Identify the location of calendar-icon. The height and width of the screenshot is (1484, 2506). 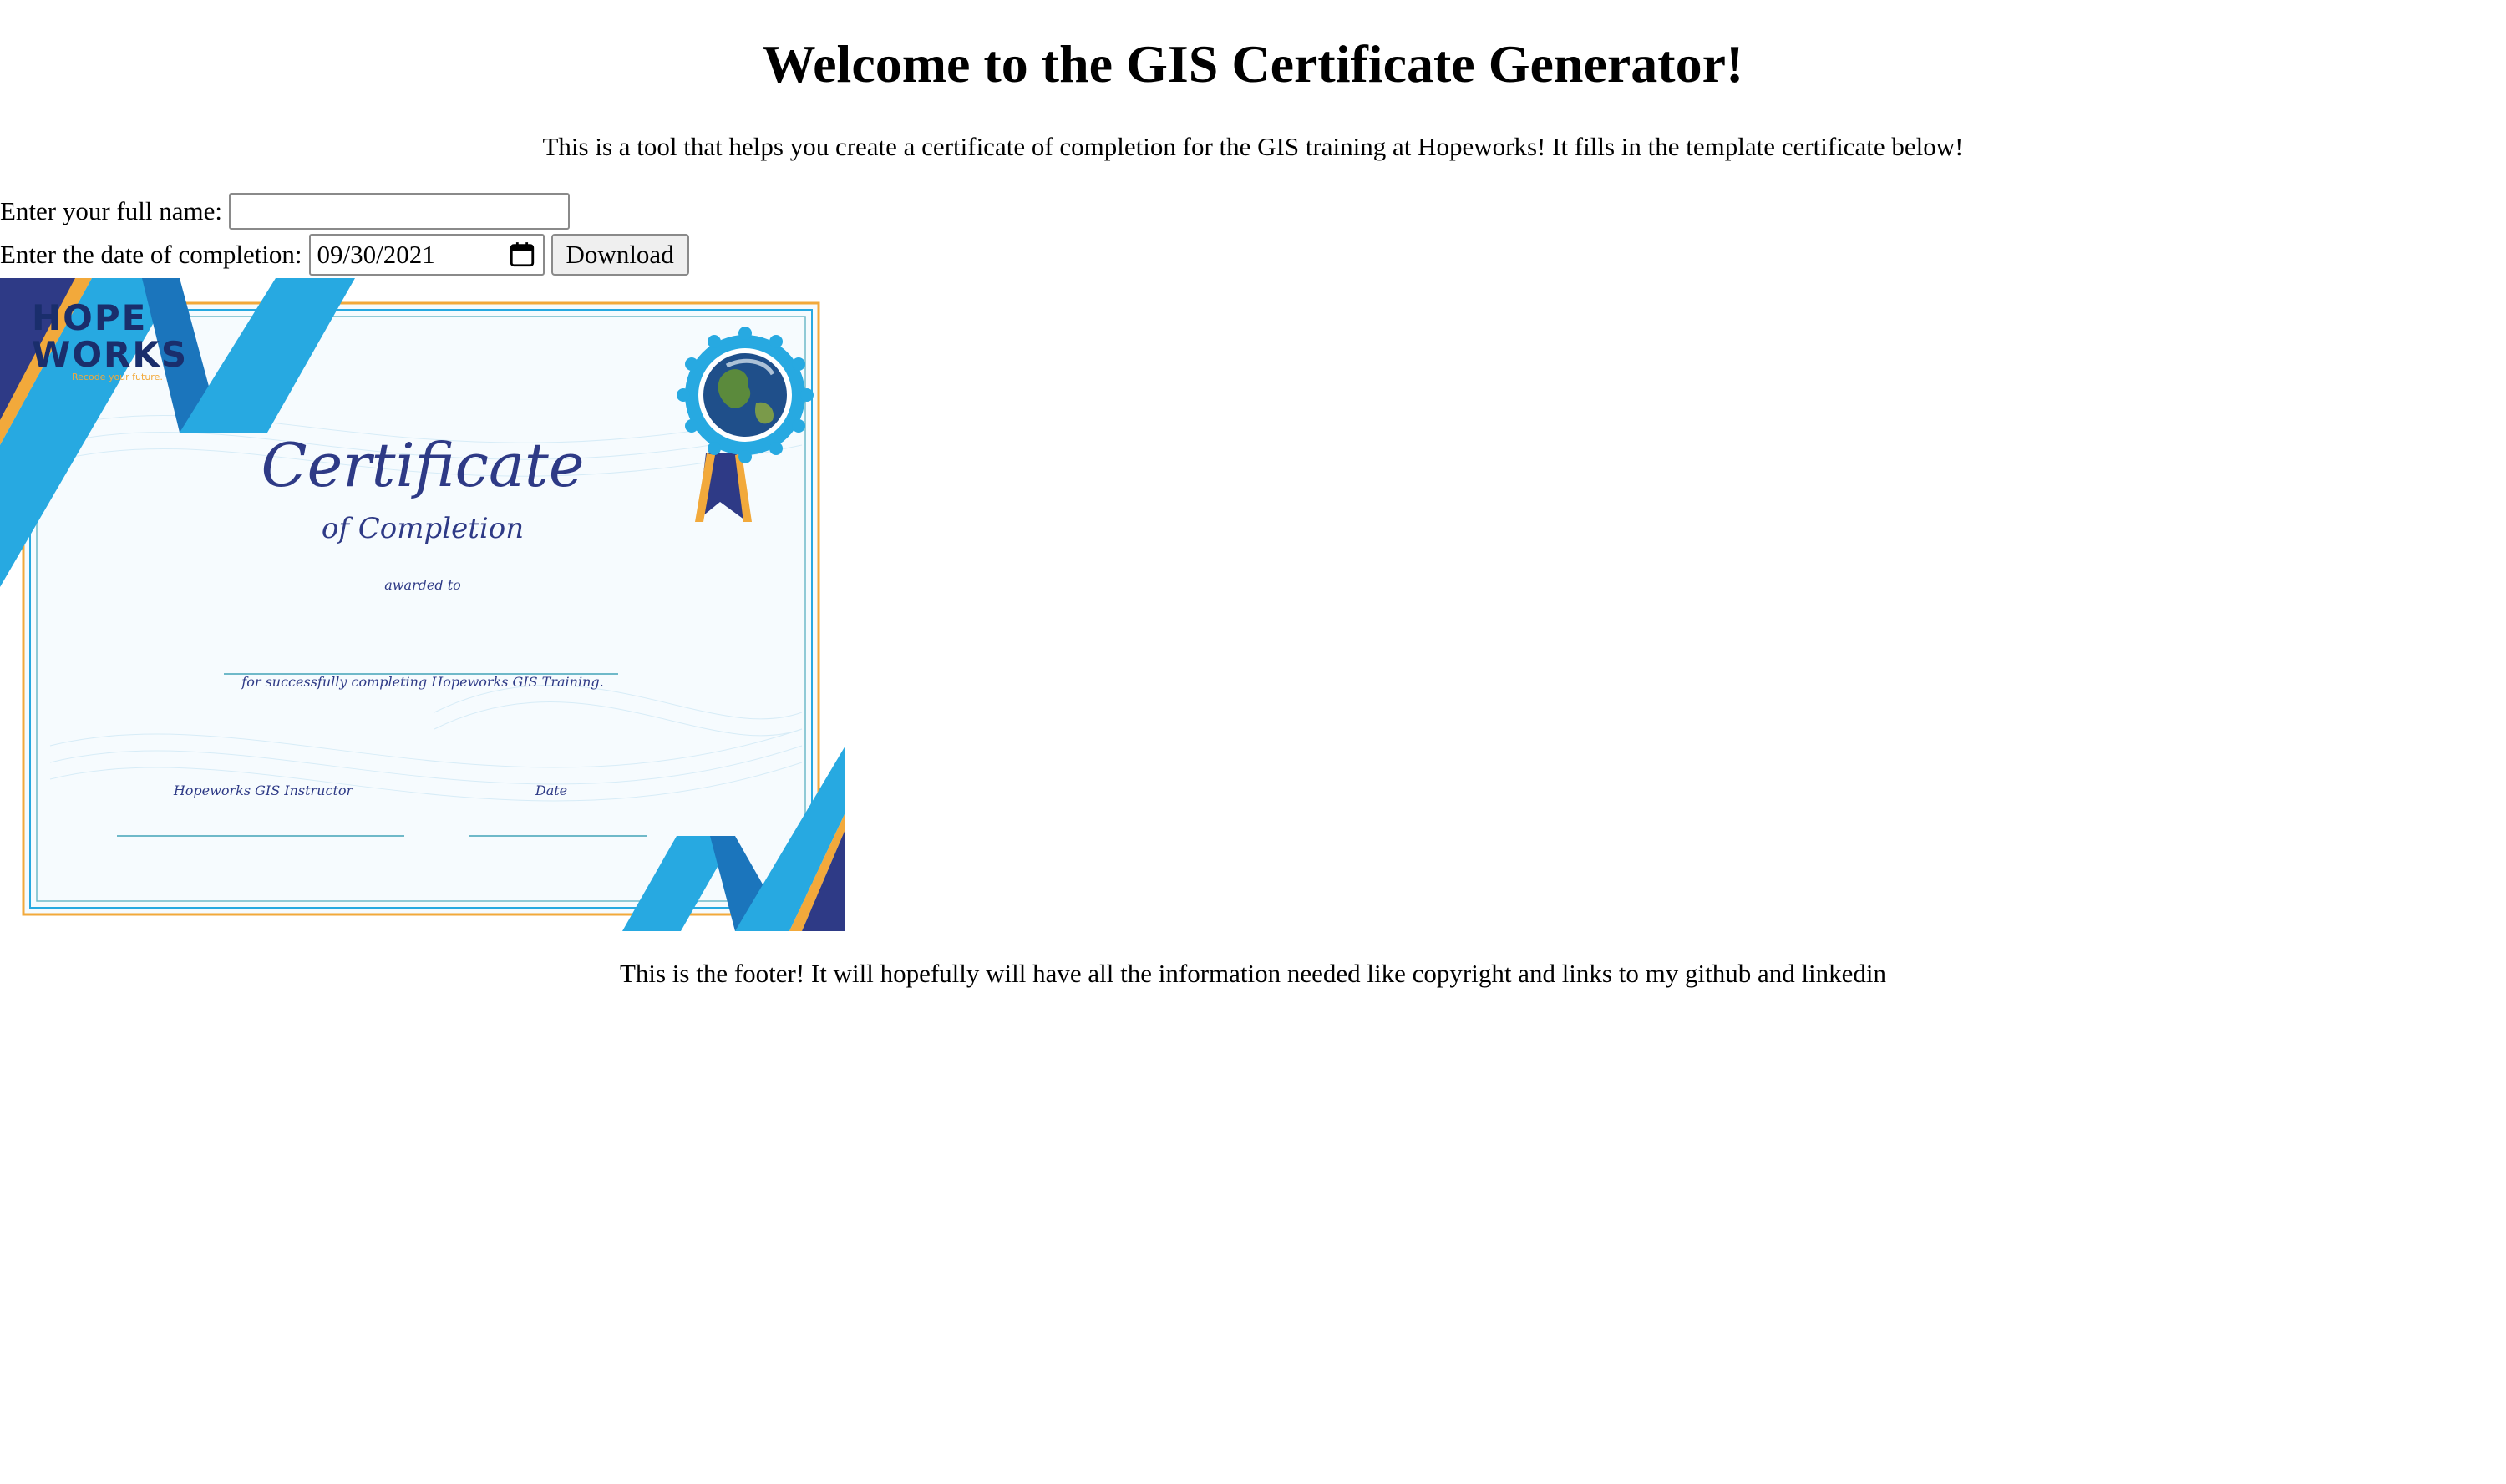
(522, 255).